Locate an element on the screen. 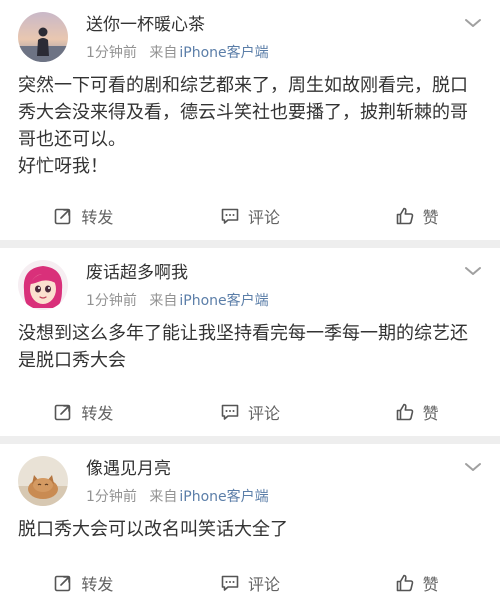  post-content: 没想到这么多年了能让我坚持看完每一季每一期的综艺还是脱口秀大会 is located at coordinates (250, 347).